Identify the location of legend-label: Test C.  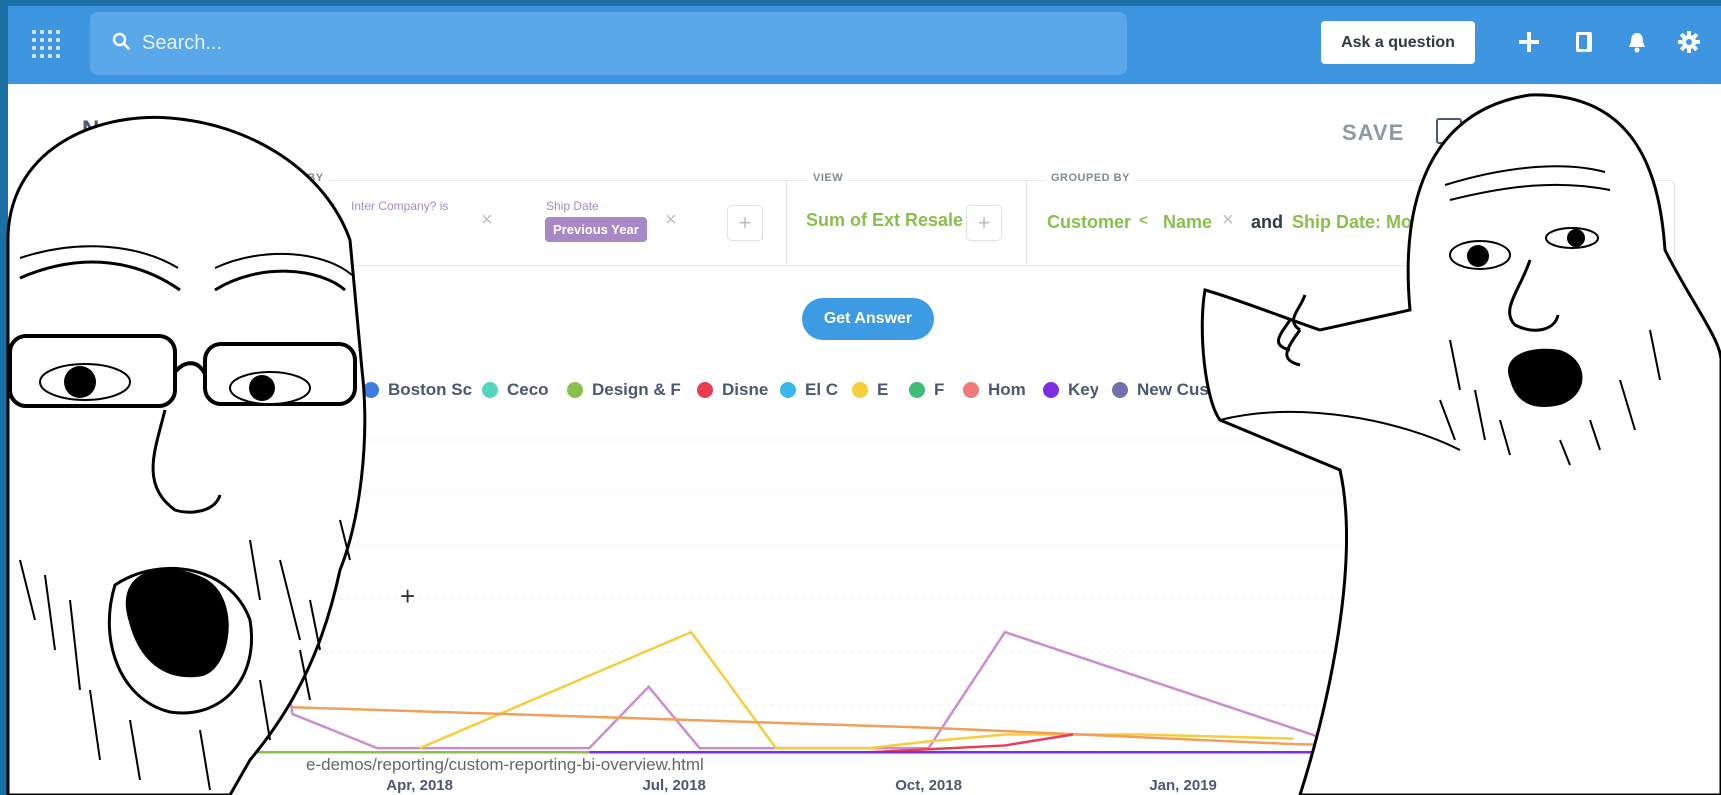
(1347, 389).